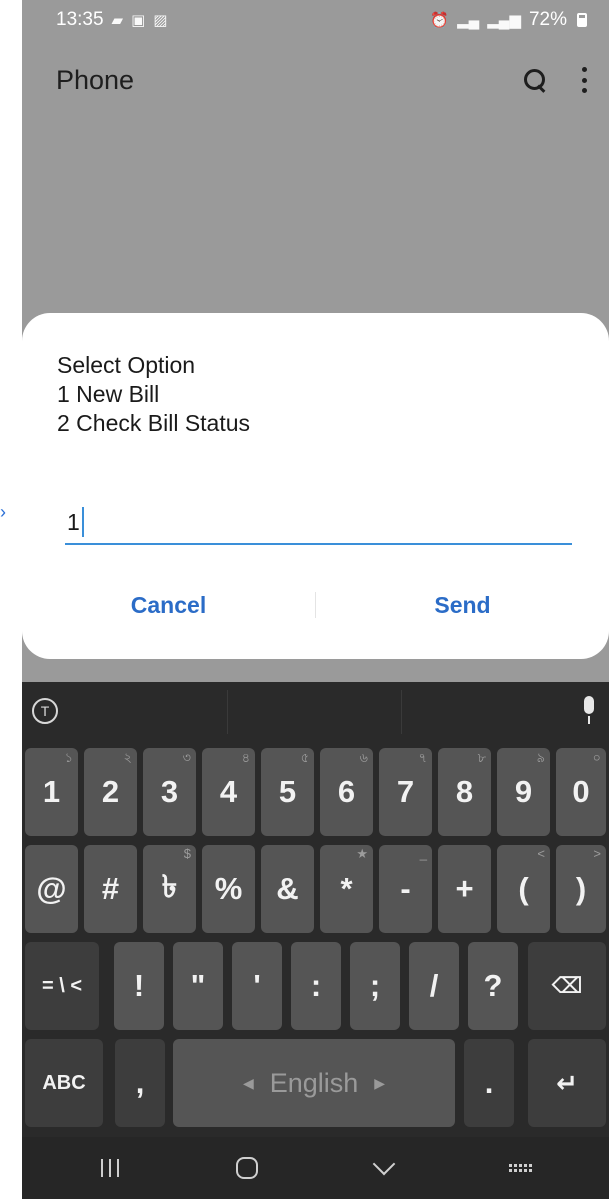 Image resolution: width=609 pixels, height=1199 pixels. What do you see at coordinates (138, 20) in the screenshot?
I see `notification-icon: ▣` at bounding box center [138, 20].